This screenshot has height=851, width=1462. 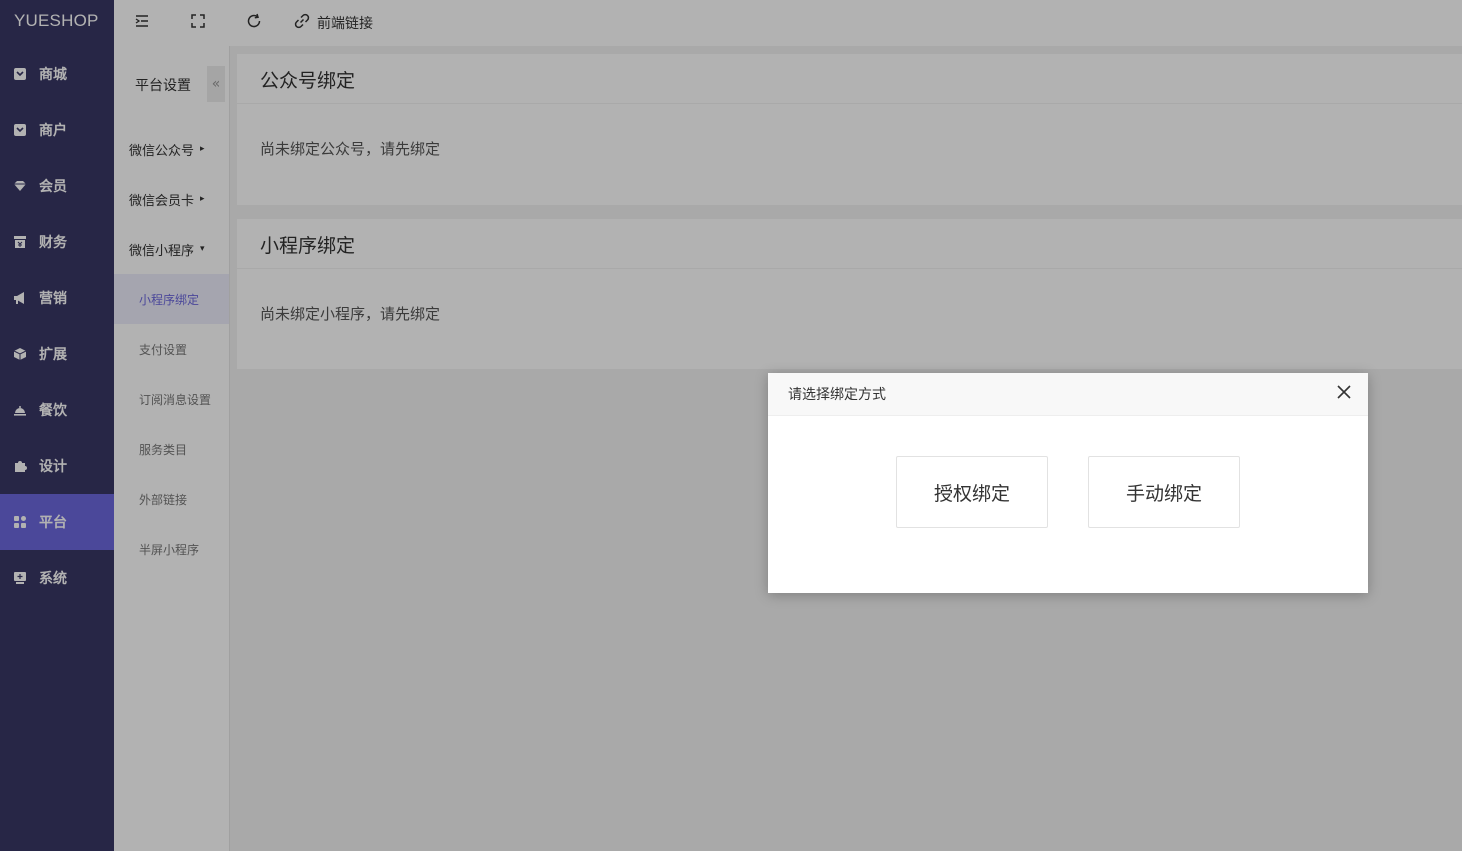 I want to click on auth-bind-button: 授权绑定, so click(x=972, y=492).